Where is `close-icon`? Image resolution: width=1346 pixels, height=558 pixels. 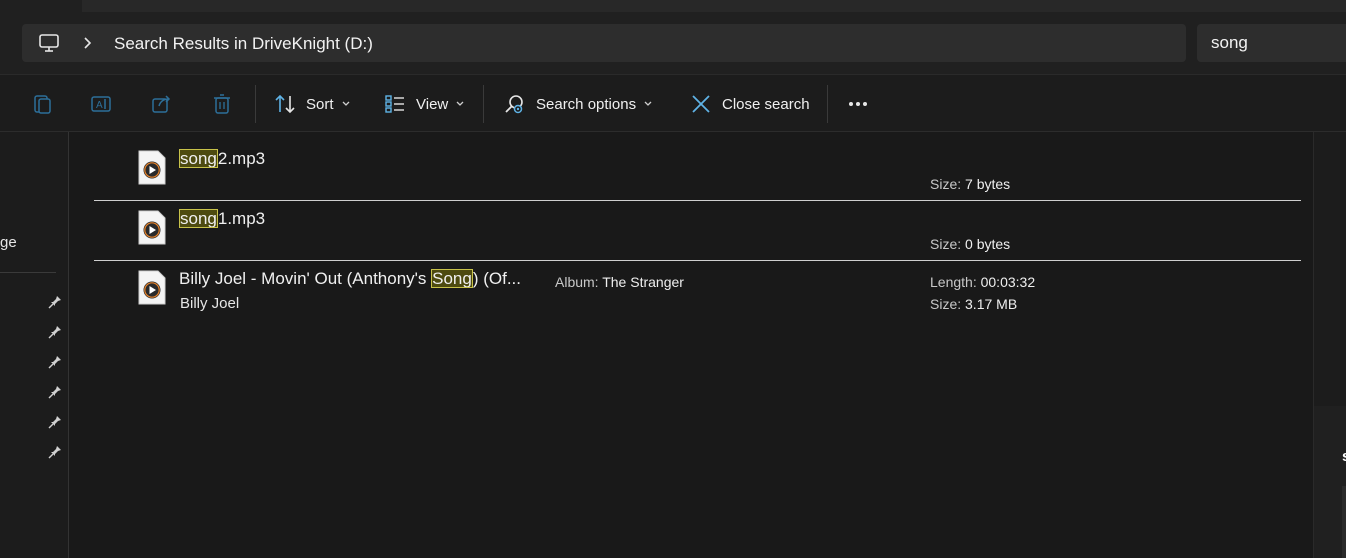
close-icon is located at coordinates (701, 104).